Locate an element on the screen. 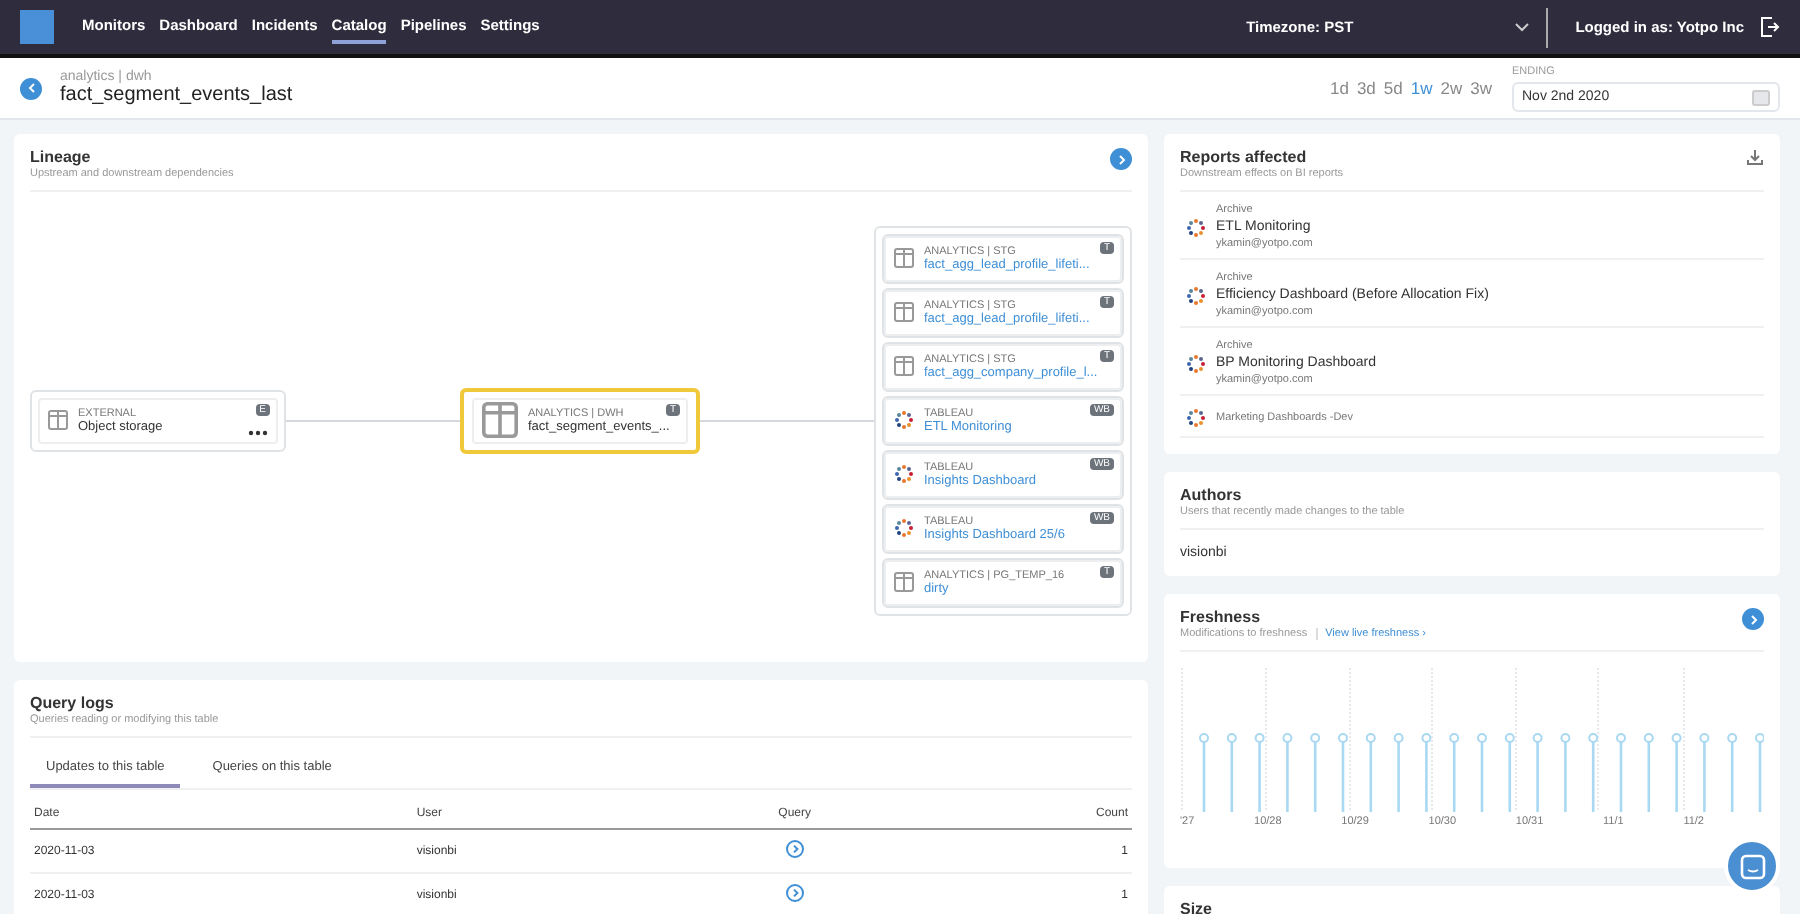 This screenshot has height=914, width=1800. card-title: Authors is located at coordinates (1212, 495).